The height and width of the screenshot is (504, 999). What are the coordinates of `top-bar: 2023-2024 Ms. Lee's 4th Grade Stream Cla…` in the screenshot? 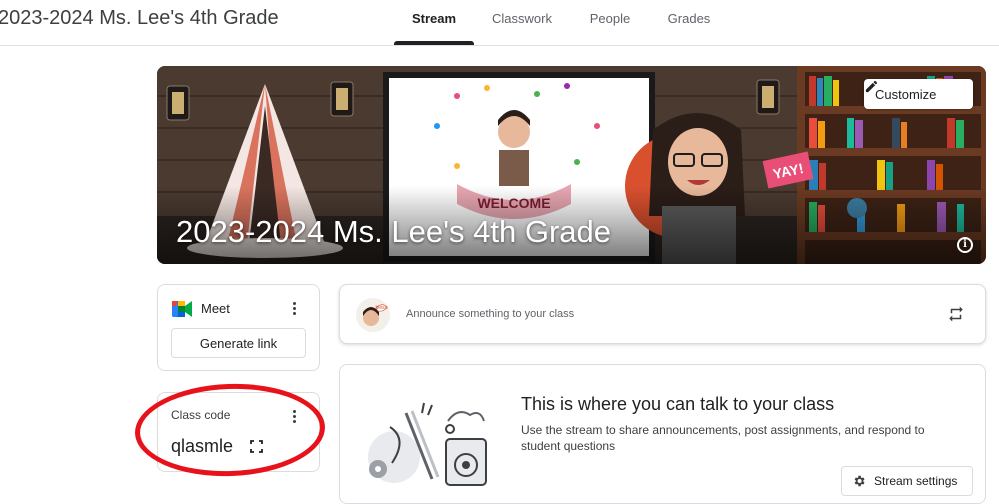 It's located at (499, 23).